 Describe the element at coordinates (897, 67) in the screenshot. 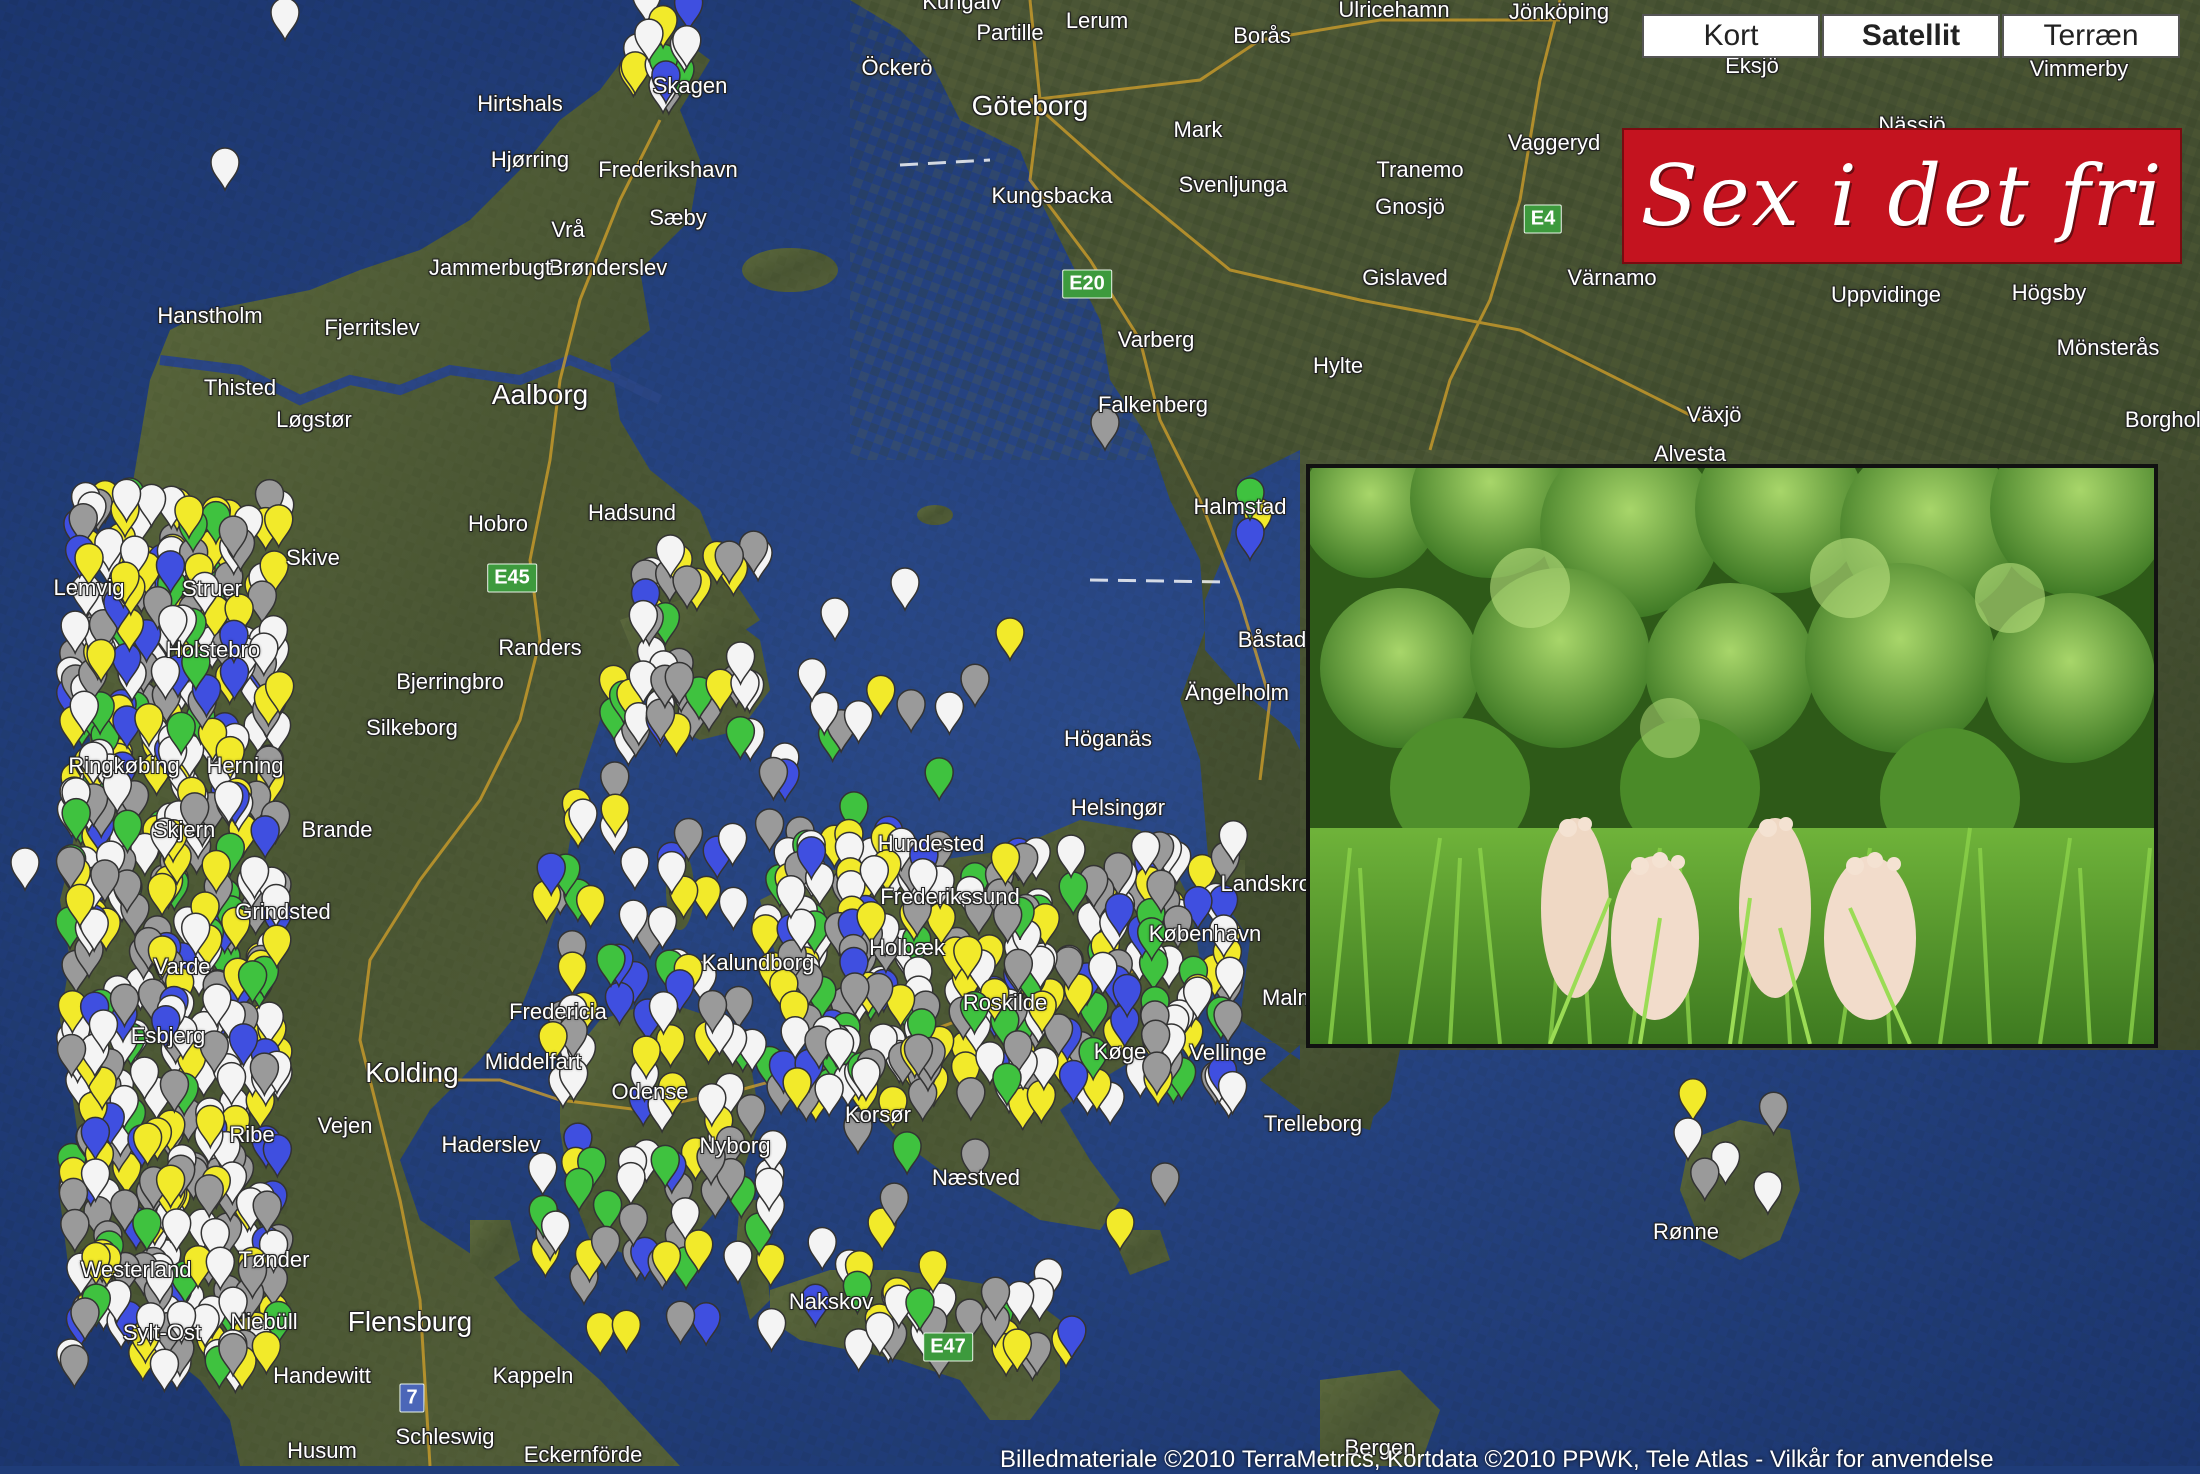

I see `place-label: Öckerö` at that location.